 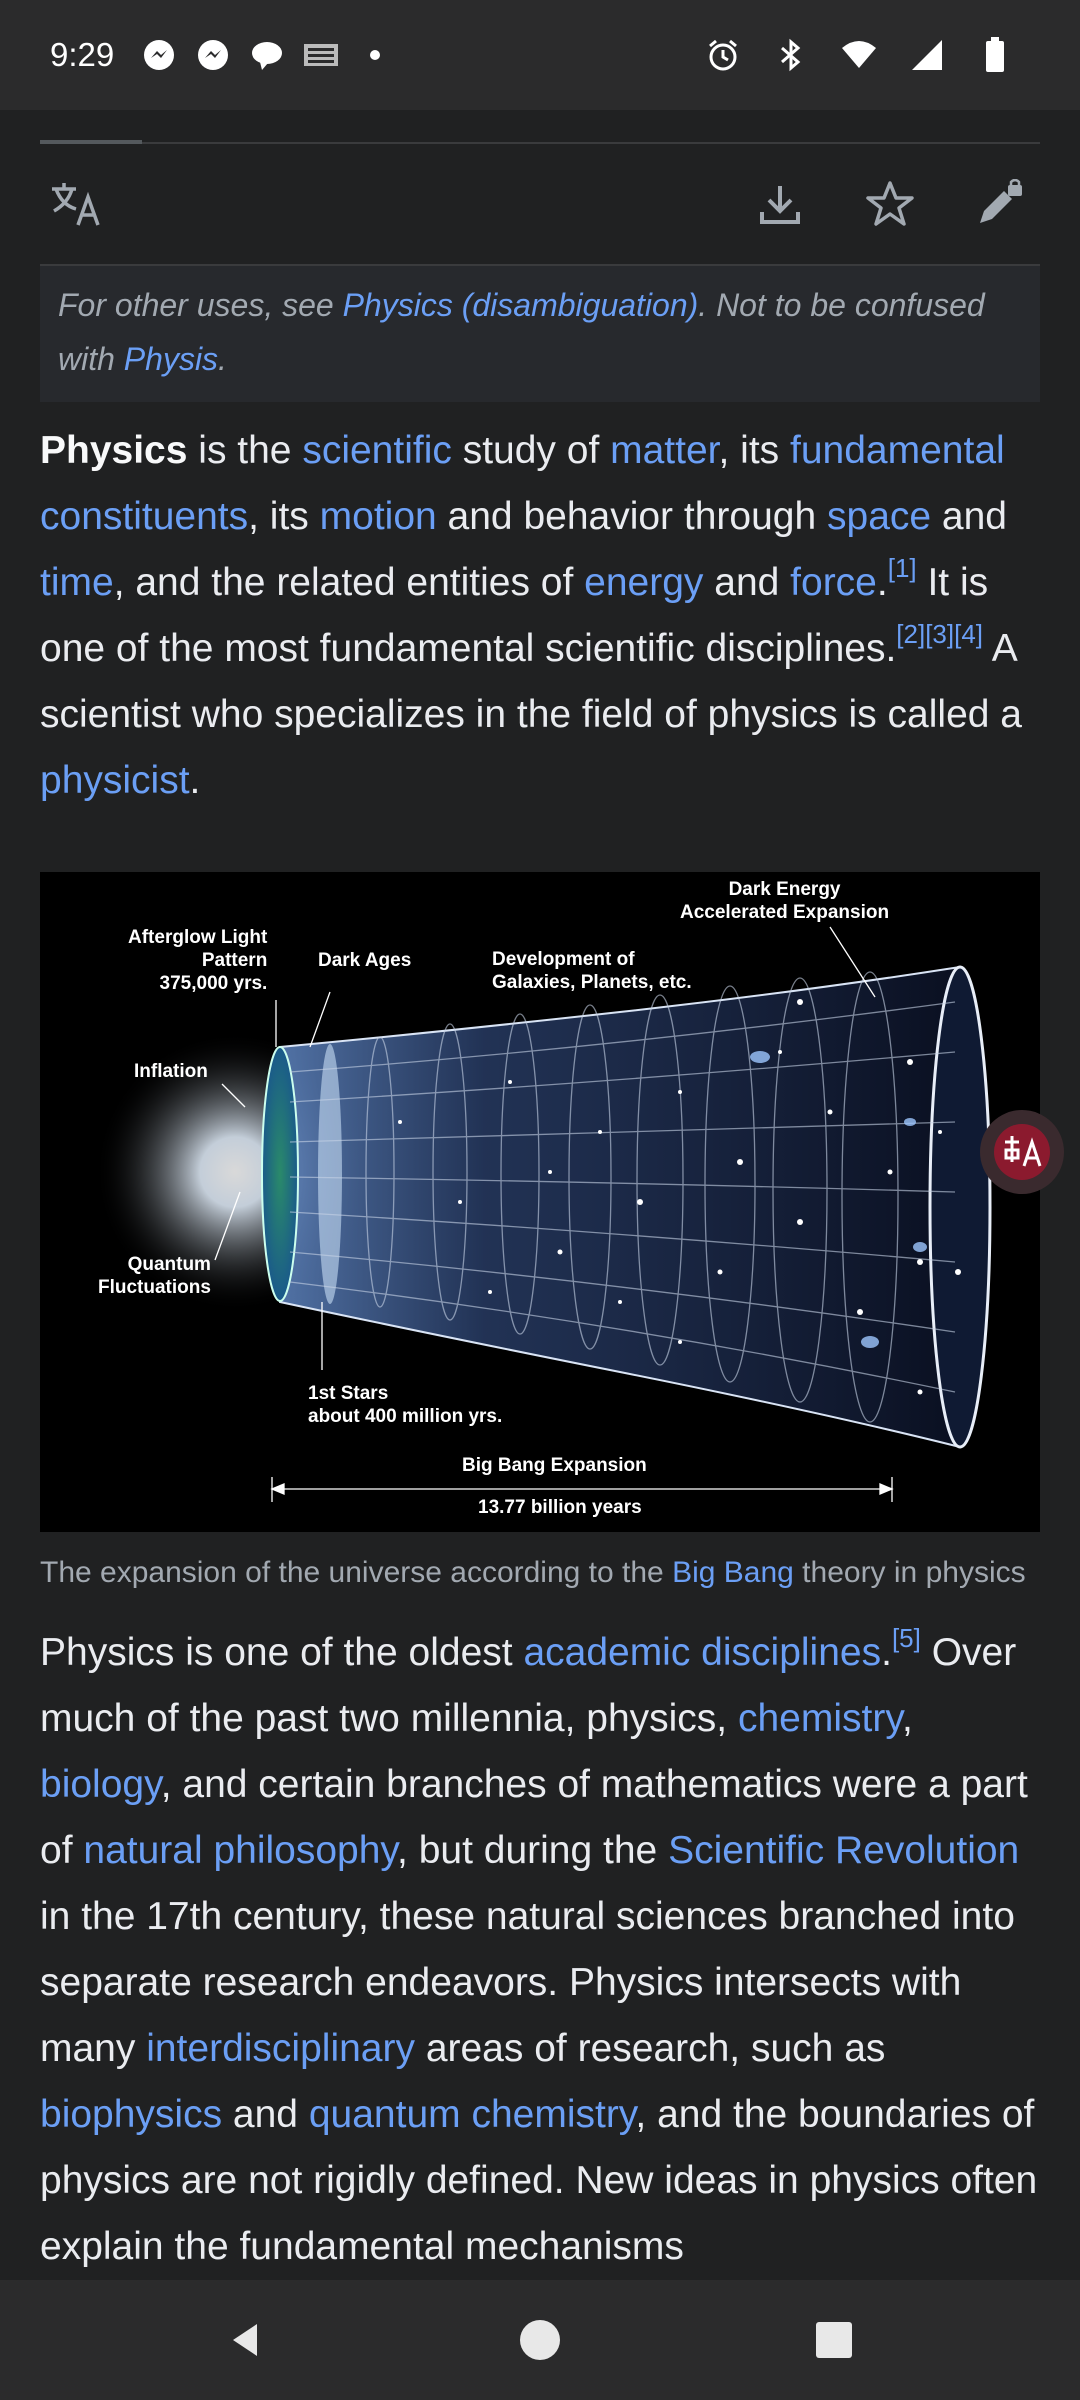 What do you see at coordinates (540, 127) in the screenshot?
I see `tab-bar` at bounding box center [540, 127].